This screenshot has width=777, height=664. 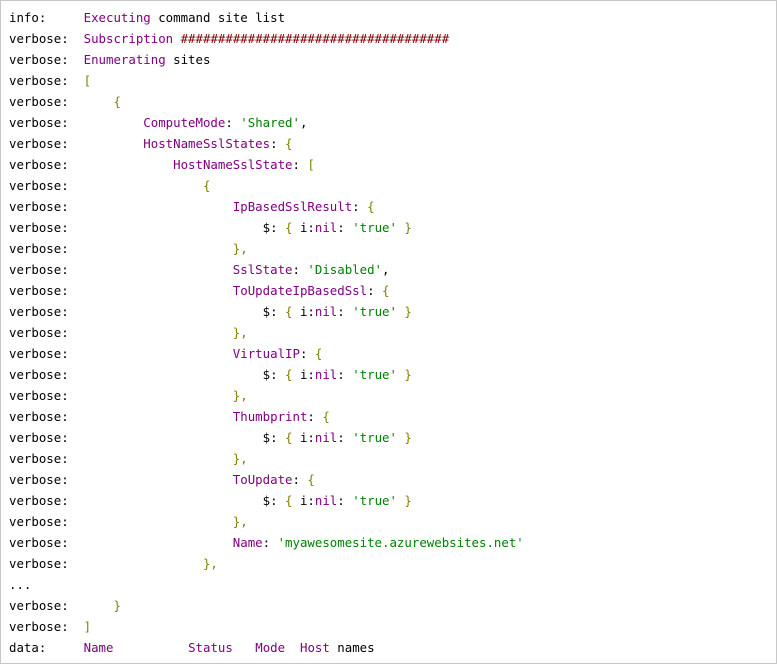 What do you see at coordinates (315, 647) in the screenshot?
I see `console-token: Host` at bounding box center [315, 647].